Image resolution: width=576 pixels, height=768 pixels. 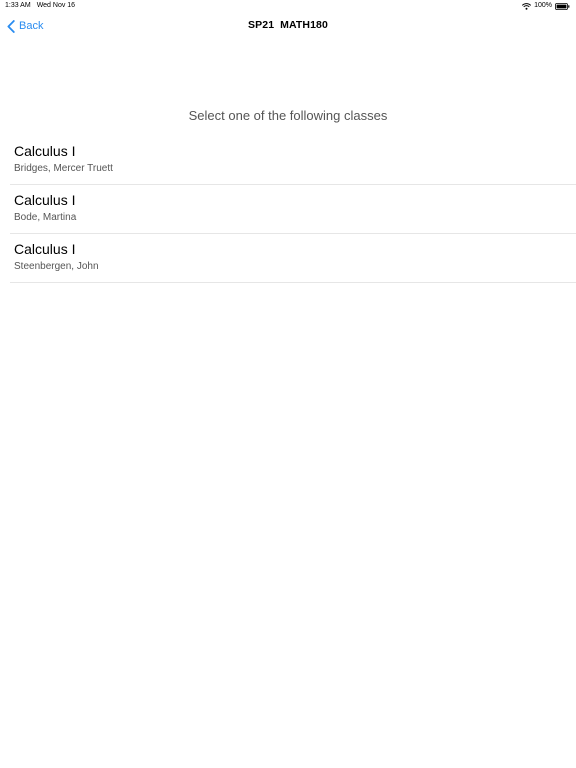 I want to click on class-instructor: Steenbergen, John, so click(x=56, y=266).